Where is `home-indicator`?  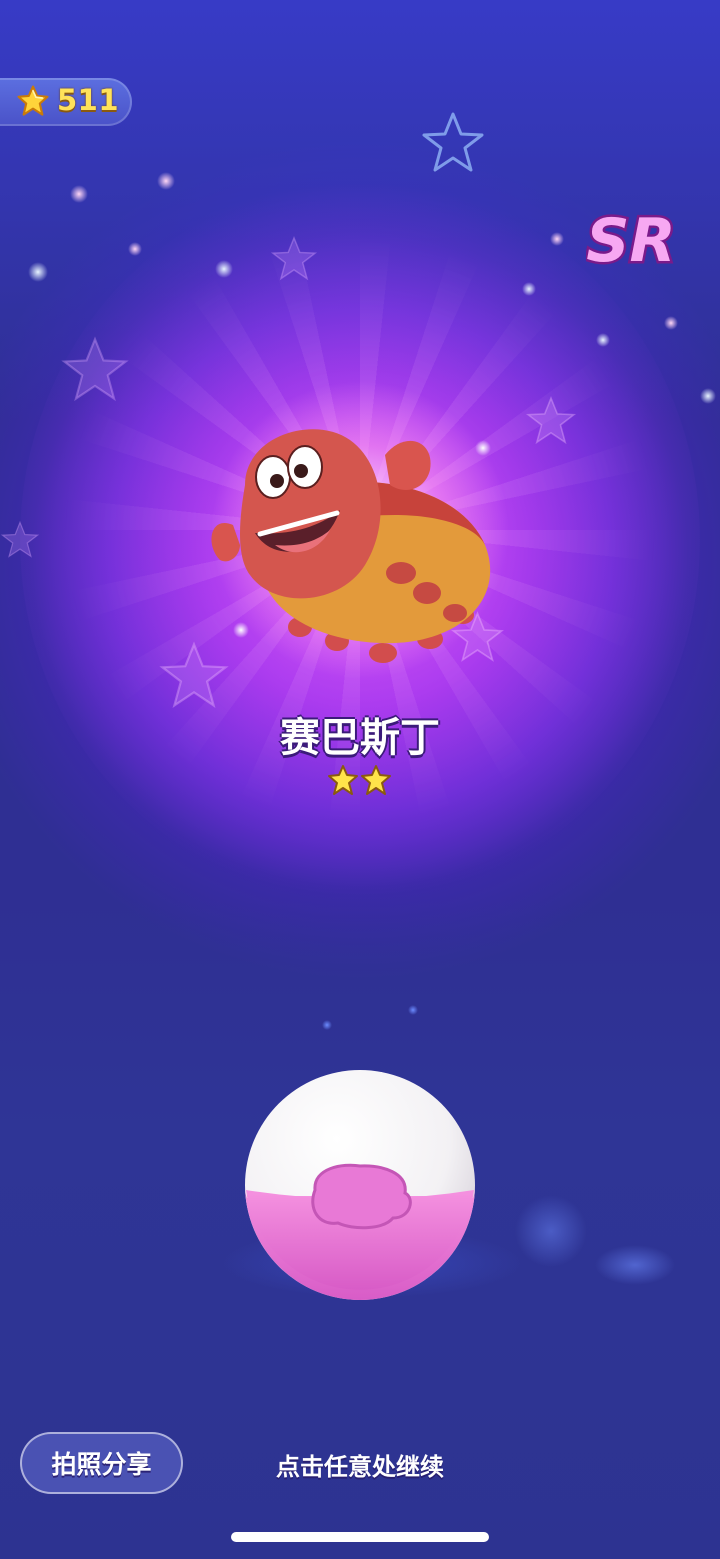
home-indicator is located at coordinates (360, 1537).